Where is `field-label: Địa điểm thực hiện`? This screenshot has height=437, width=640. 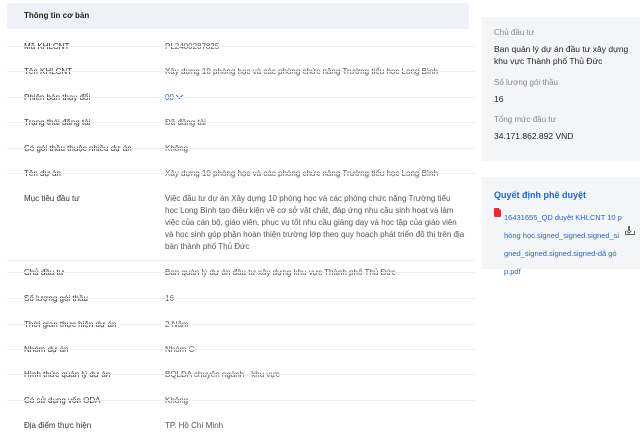
field-label: Địa điểm thực hiện is located at coordinates (58, 425).